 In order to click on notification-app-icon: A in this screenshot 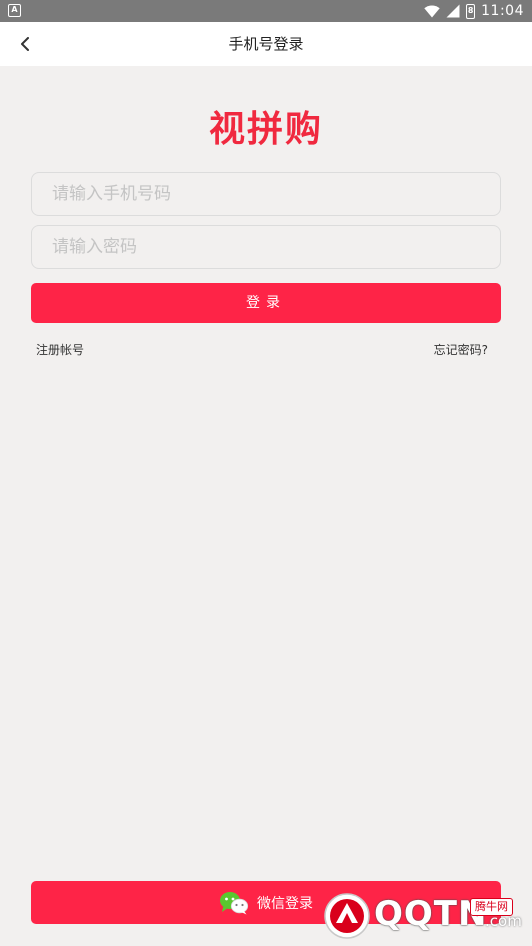, I will do `click(14, 10)`.